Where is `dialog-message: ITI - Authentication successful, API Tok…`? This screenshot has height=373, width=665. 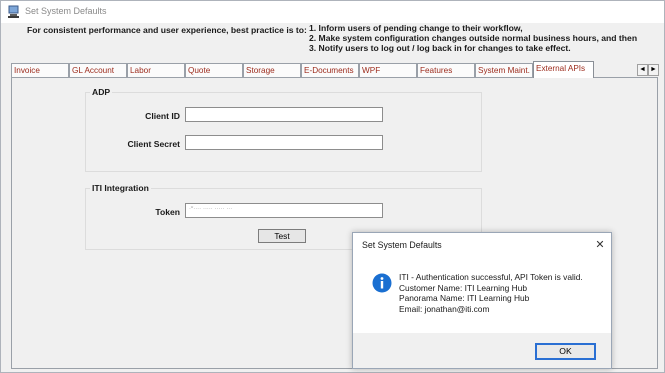 dialog-message: ITI - Authentication successful, API Tok… is located at coordinates (491, 293).